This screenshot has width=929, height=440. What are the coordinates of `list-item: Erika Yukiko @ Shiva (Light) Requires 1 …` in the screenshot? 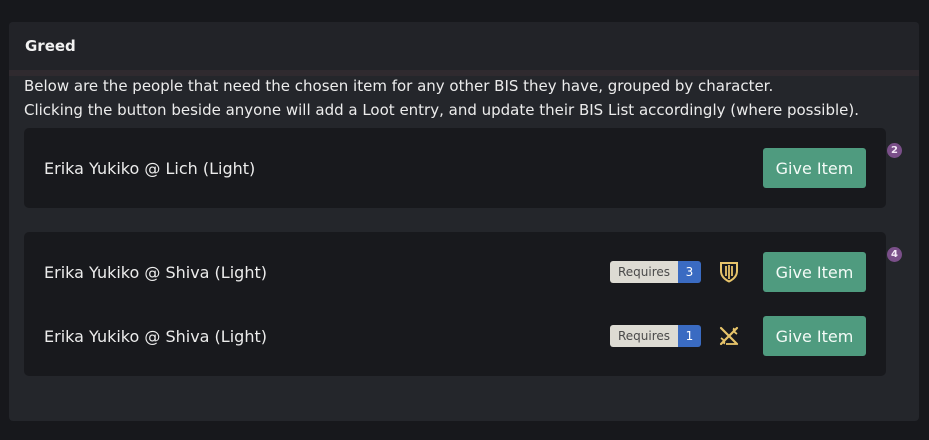 It's located at (455, 336).